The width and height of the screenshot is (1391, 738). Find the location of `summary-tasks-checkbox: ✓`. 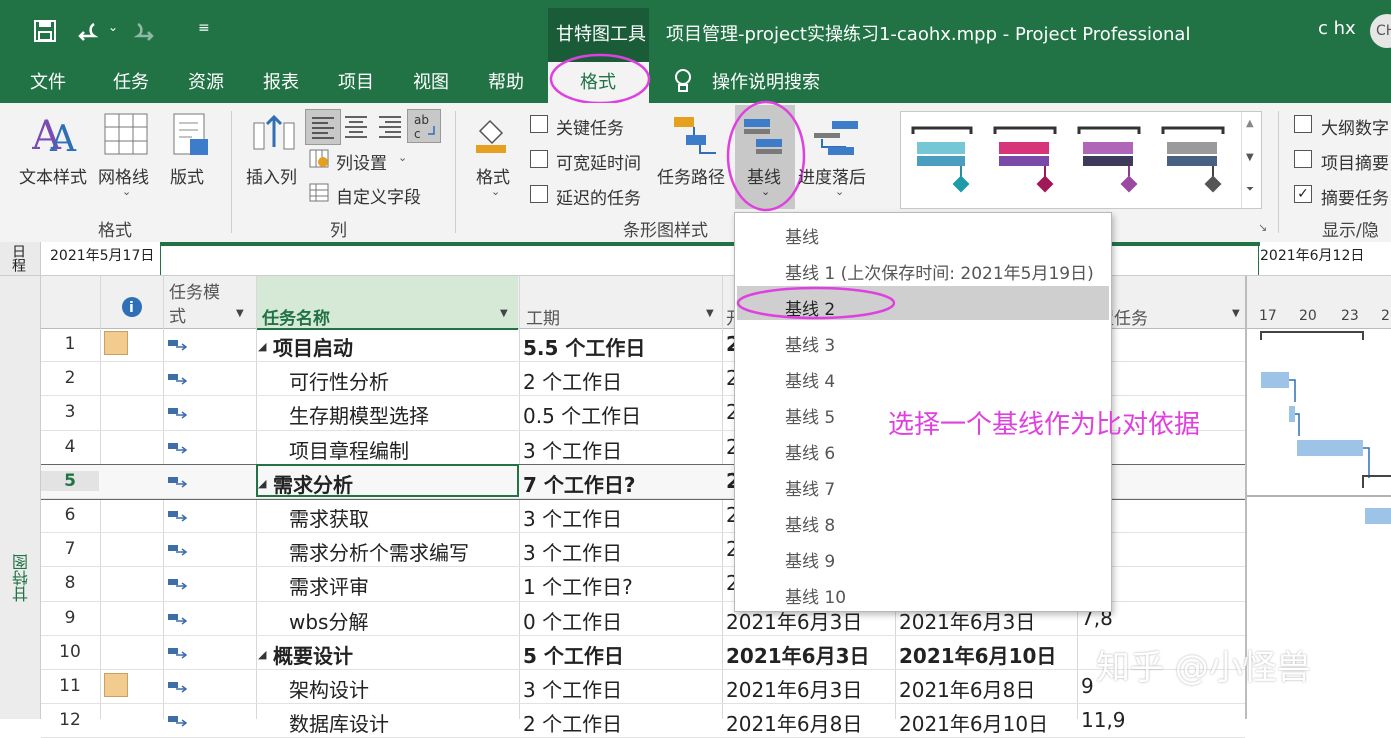

summary-tasks-checkbox: ✓ is located at coordinates (1303, 194).